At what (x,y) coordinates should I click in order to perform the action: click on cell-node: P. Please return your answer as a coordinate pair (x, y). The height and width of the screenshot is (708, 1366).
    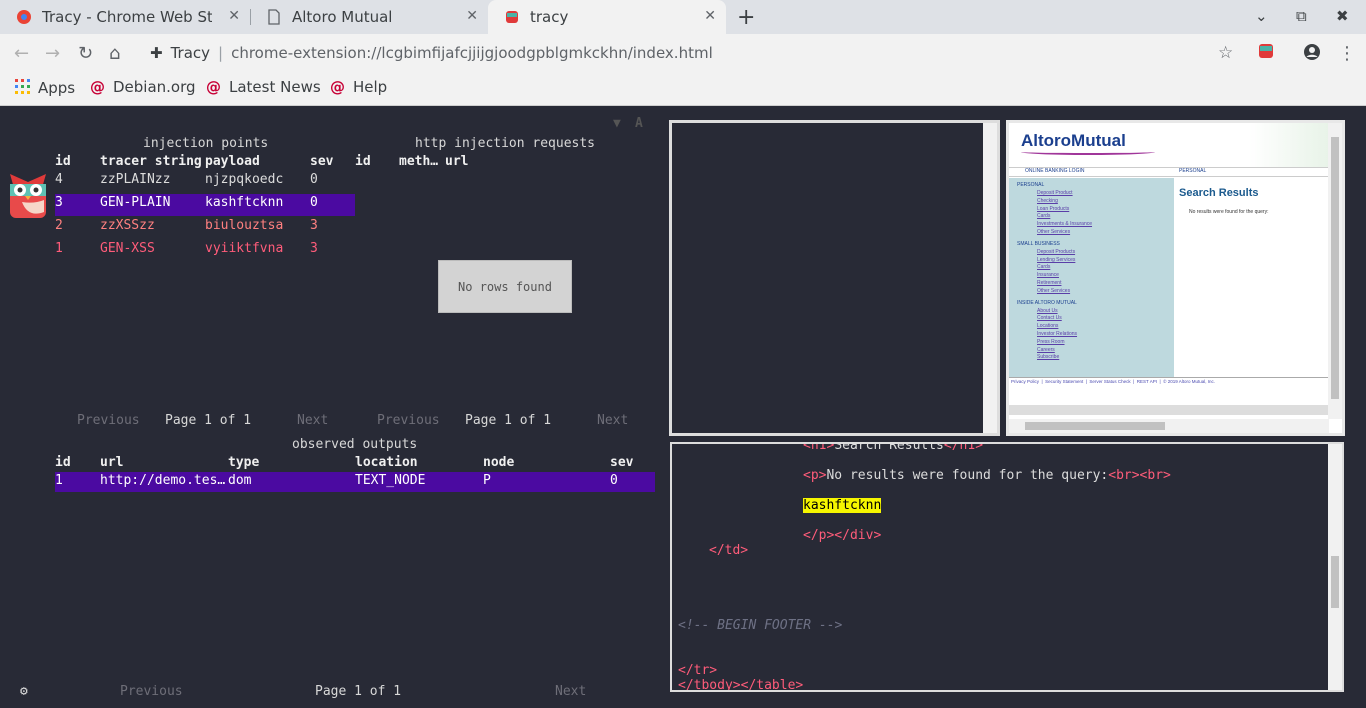
    Looking at the image, I should click on (487, 480).